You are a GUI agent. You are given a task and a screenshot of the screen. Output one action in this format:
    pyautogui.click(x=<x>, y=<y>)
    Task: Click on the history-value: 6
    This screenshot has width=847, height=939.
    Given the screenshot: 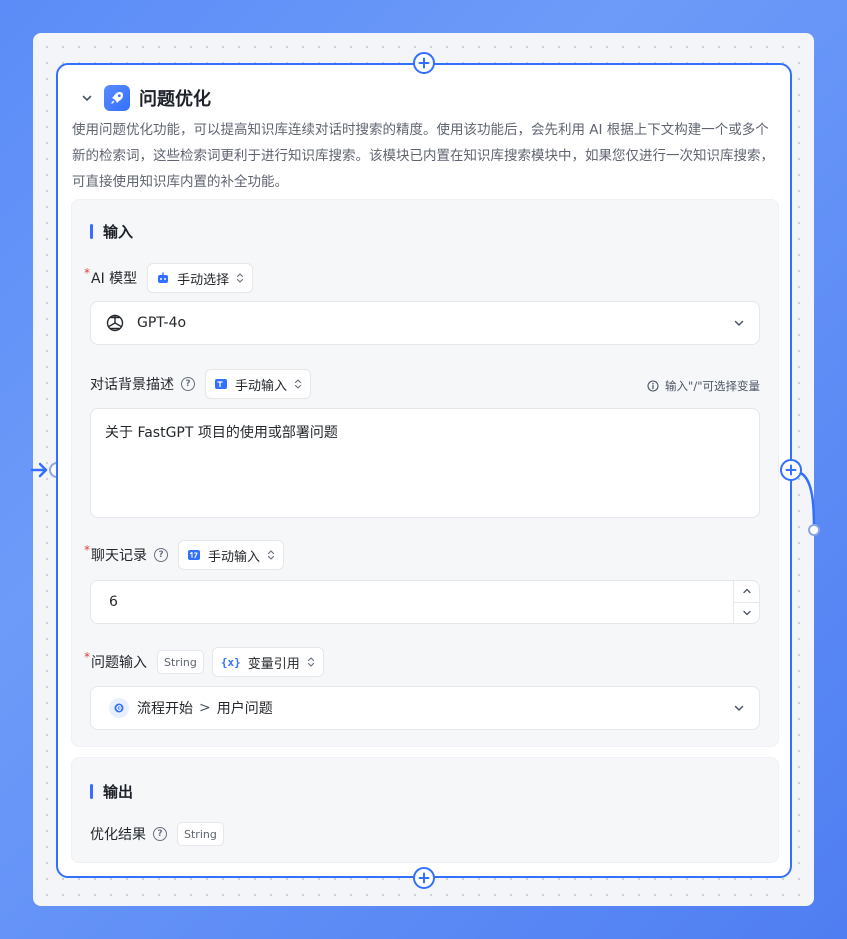 What is the action you would take?
    pyautogui.click(x=113, y=602)
    